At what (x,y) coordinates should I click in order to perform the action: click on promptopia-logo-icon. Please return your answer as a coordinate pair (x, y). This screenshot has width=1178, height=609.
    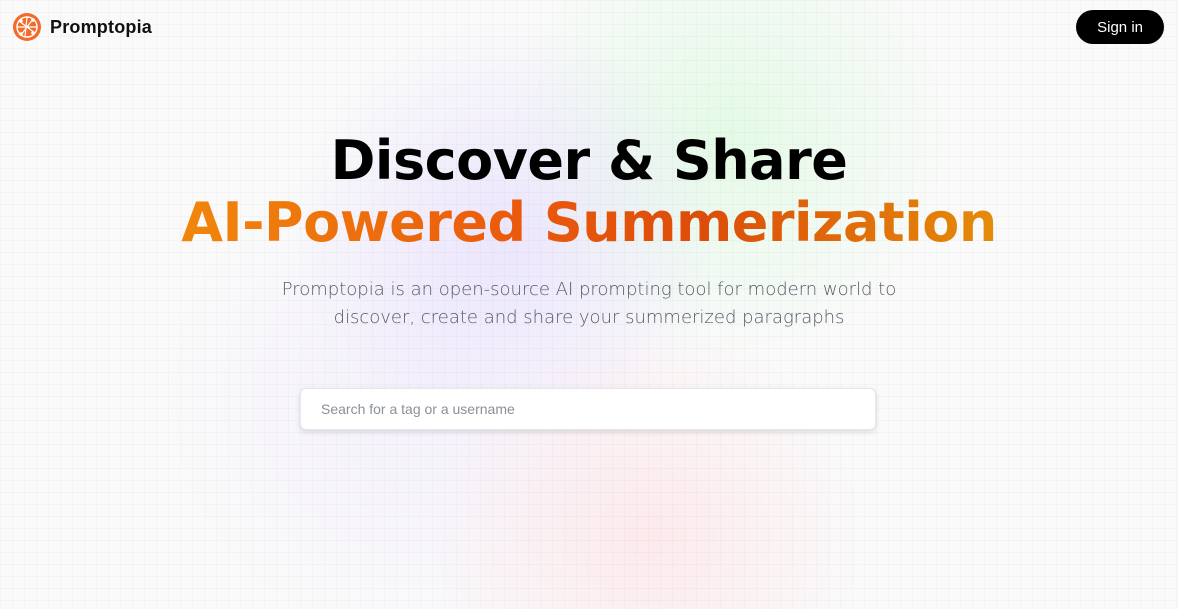
    Looking at the image, I should click on (27, 27).